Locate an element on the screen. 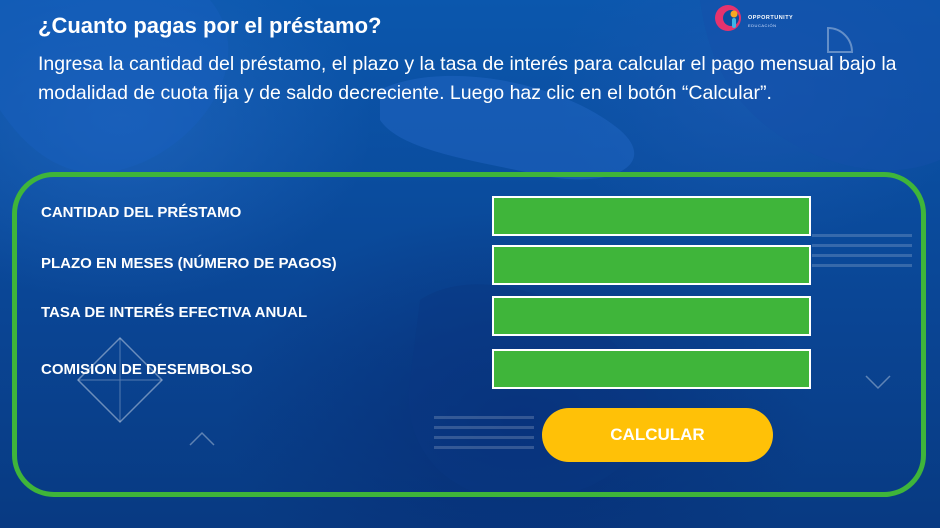 This screenshot has height=528, width=940. calculate-button: CALCULAR is located at coordinates (657, 435).